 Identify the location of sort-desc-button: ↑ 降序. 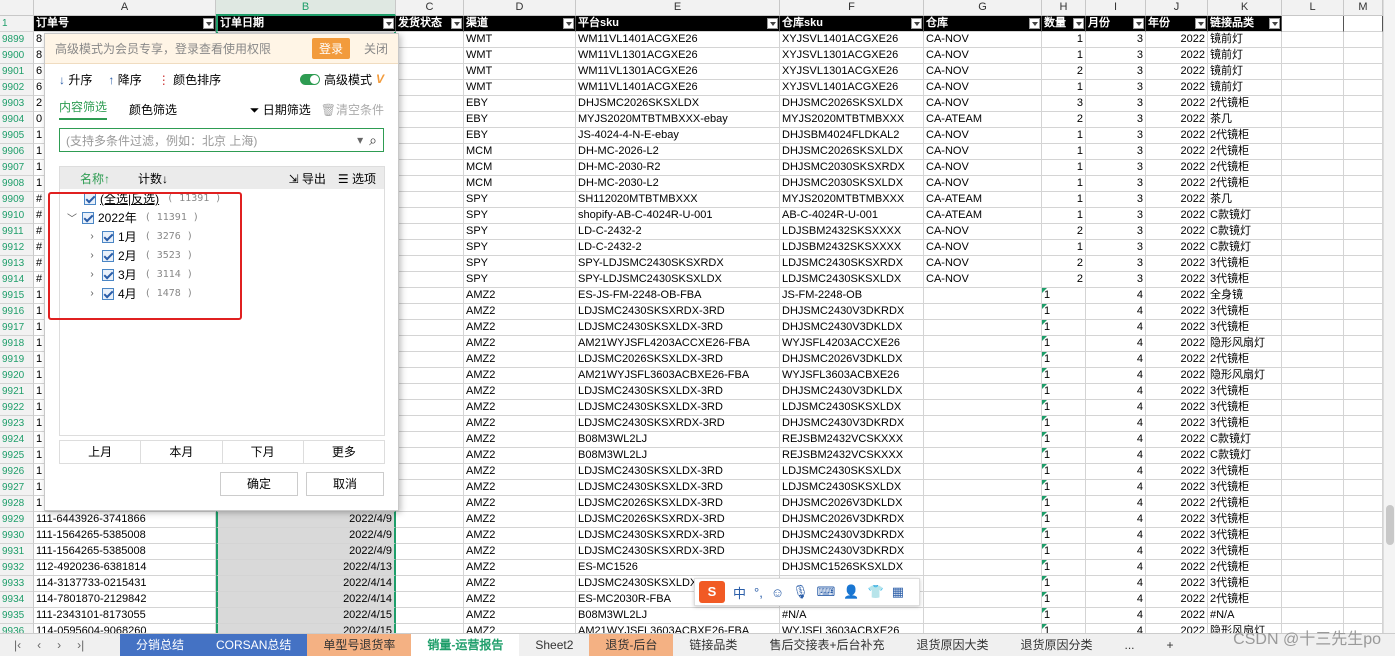
(124, 79).